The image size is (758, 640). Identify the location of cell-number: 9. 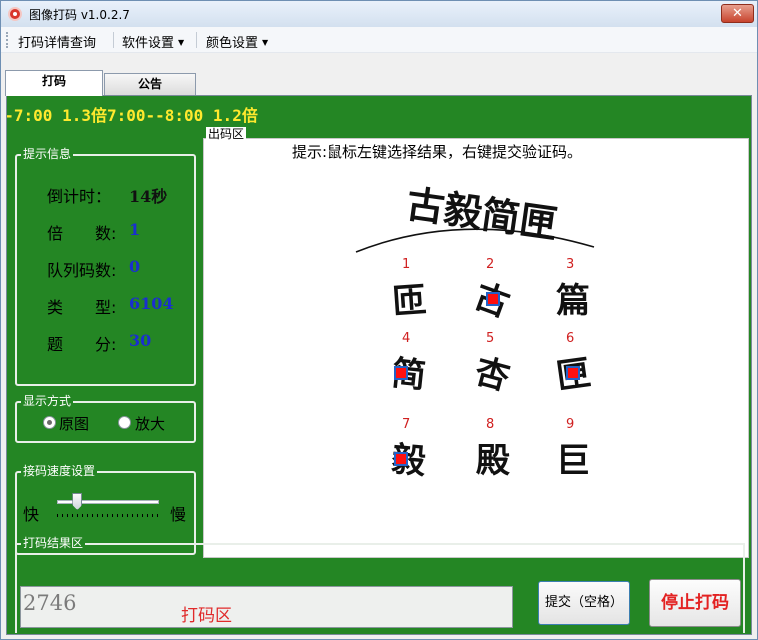
(570, 424).